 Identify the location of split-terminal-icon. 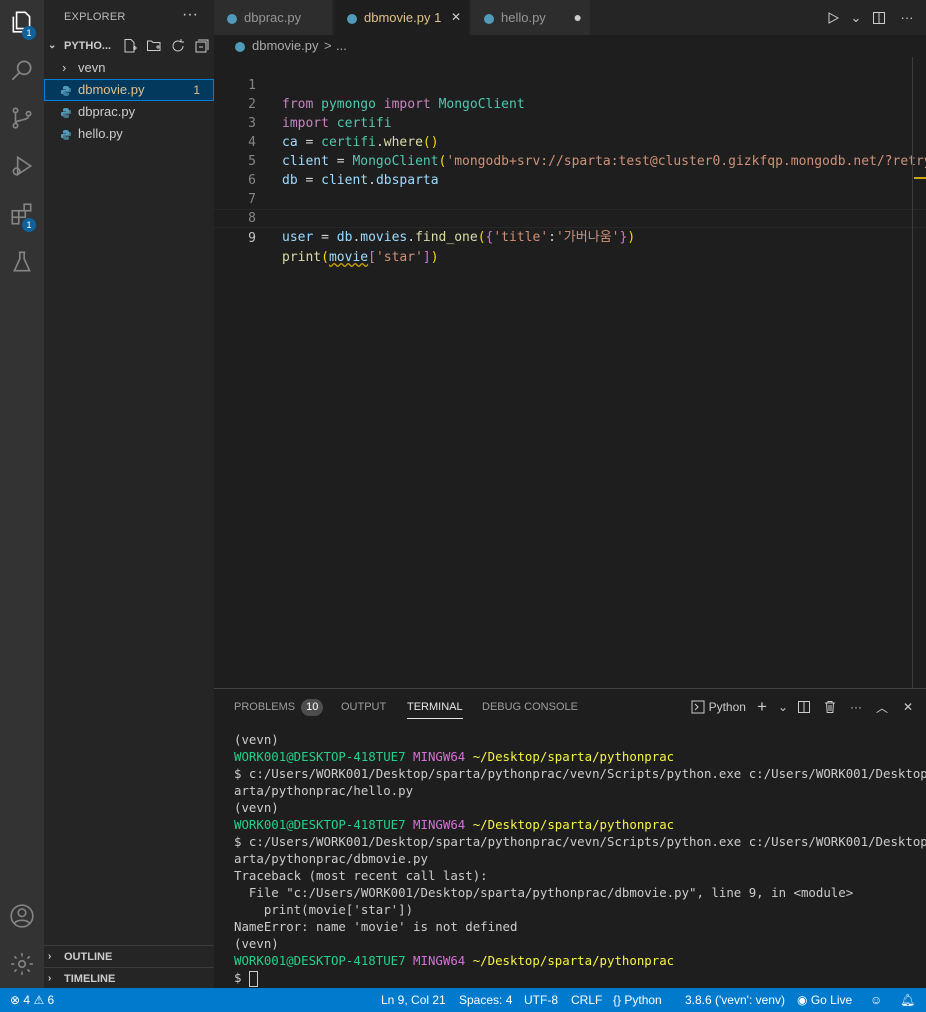
(804, 707).